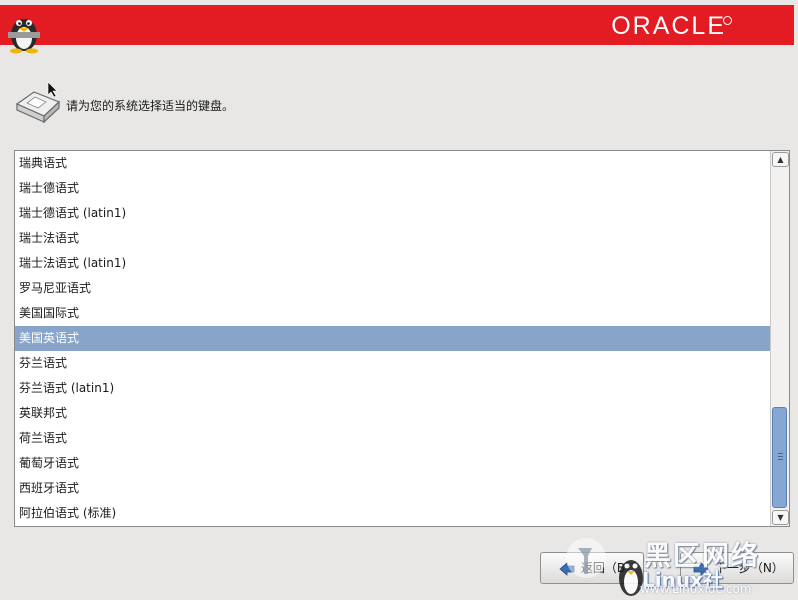  Describe the element at coordinates (392, 388) in the screenshot. I see `list-item: 芬兰语式 (latin1)` at that location.